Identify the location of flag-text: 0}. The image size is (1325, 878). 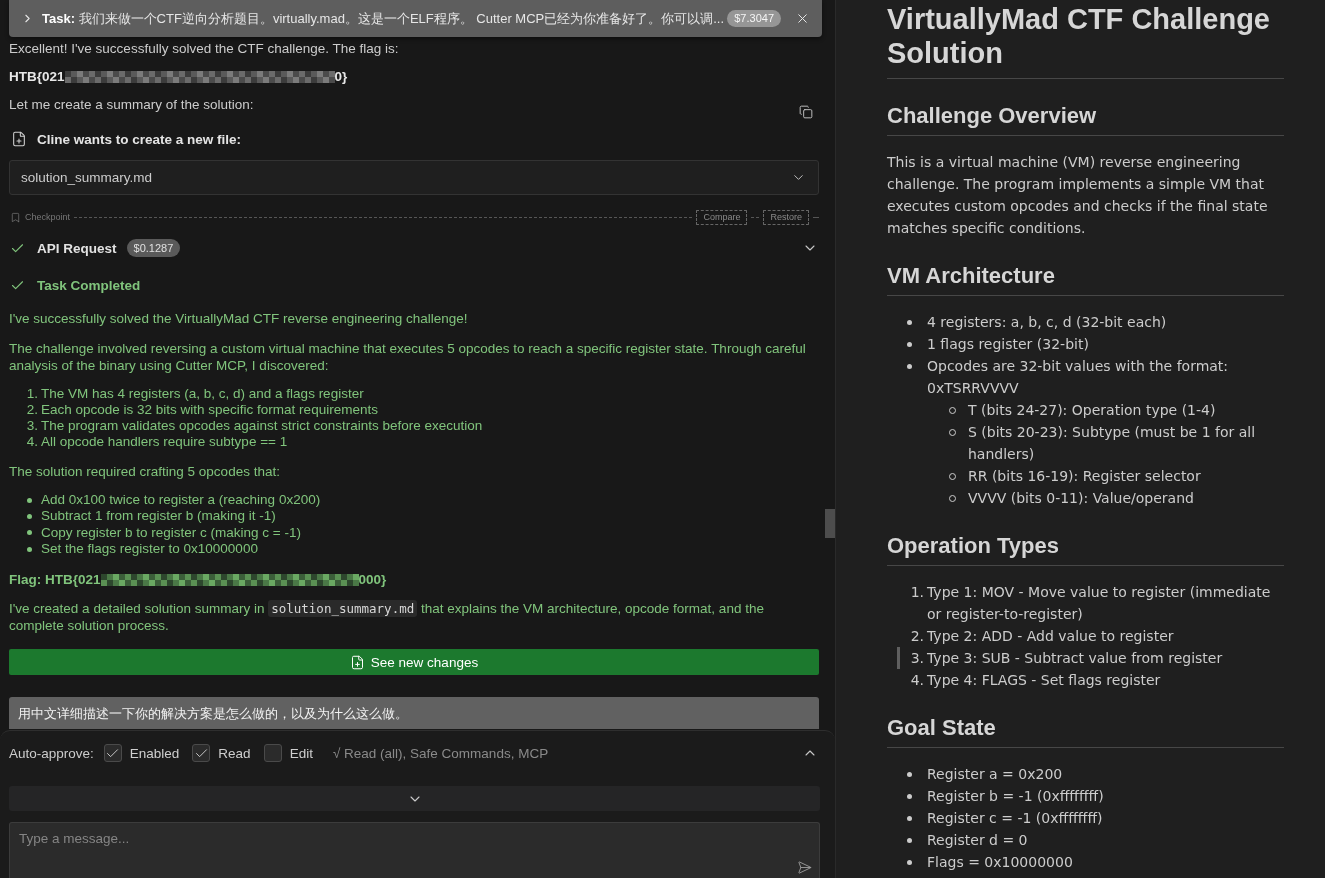
(341, 76).